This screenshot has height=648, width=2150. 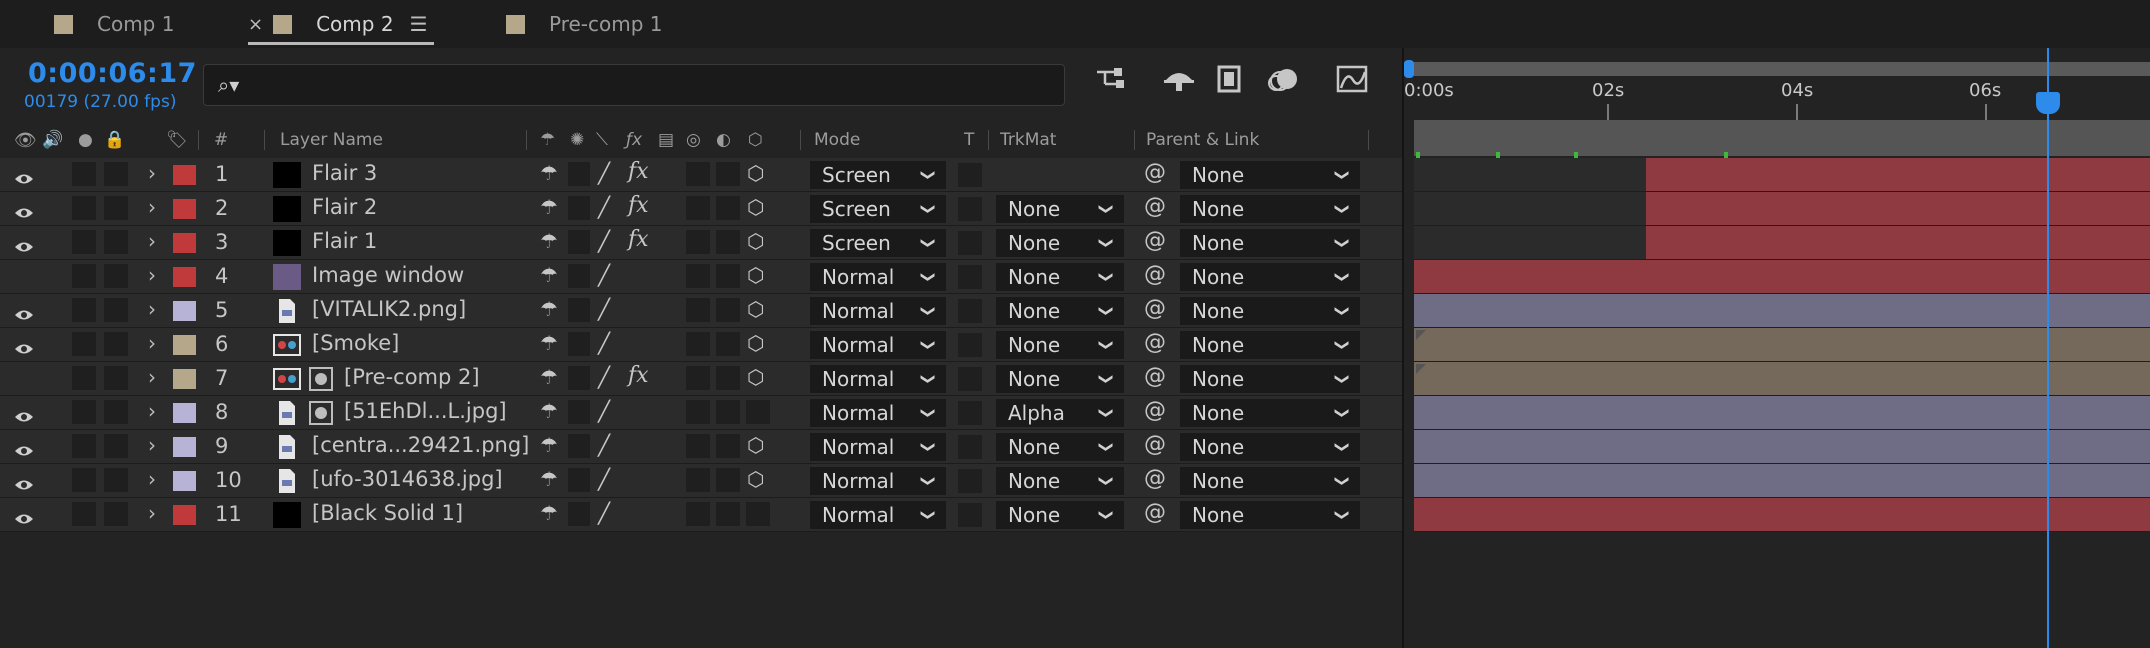 What do you see at coordinates (666, 140) in the screenshot?
I see `frame-blend-switch-icon: ▤` at bounding box center [666, 140].